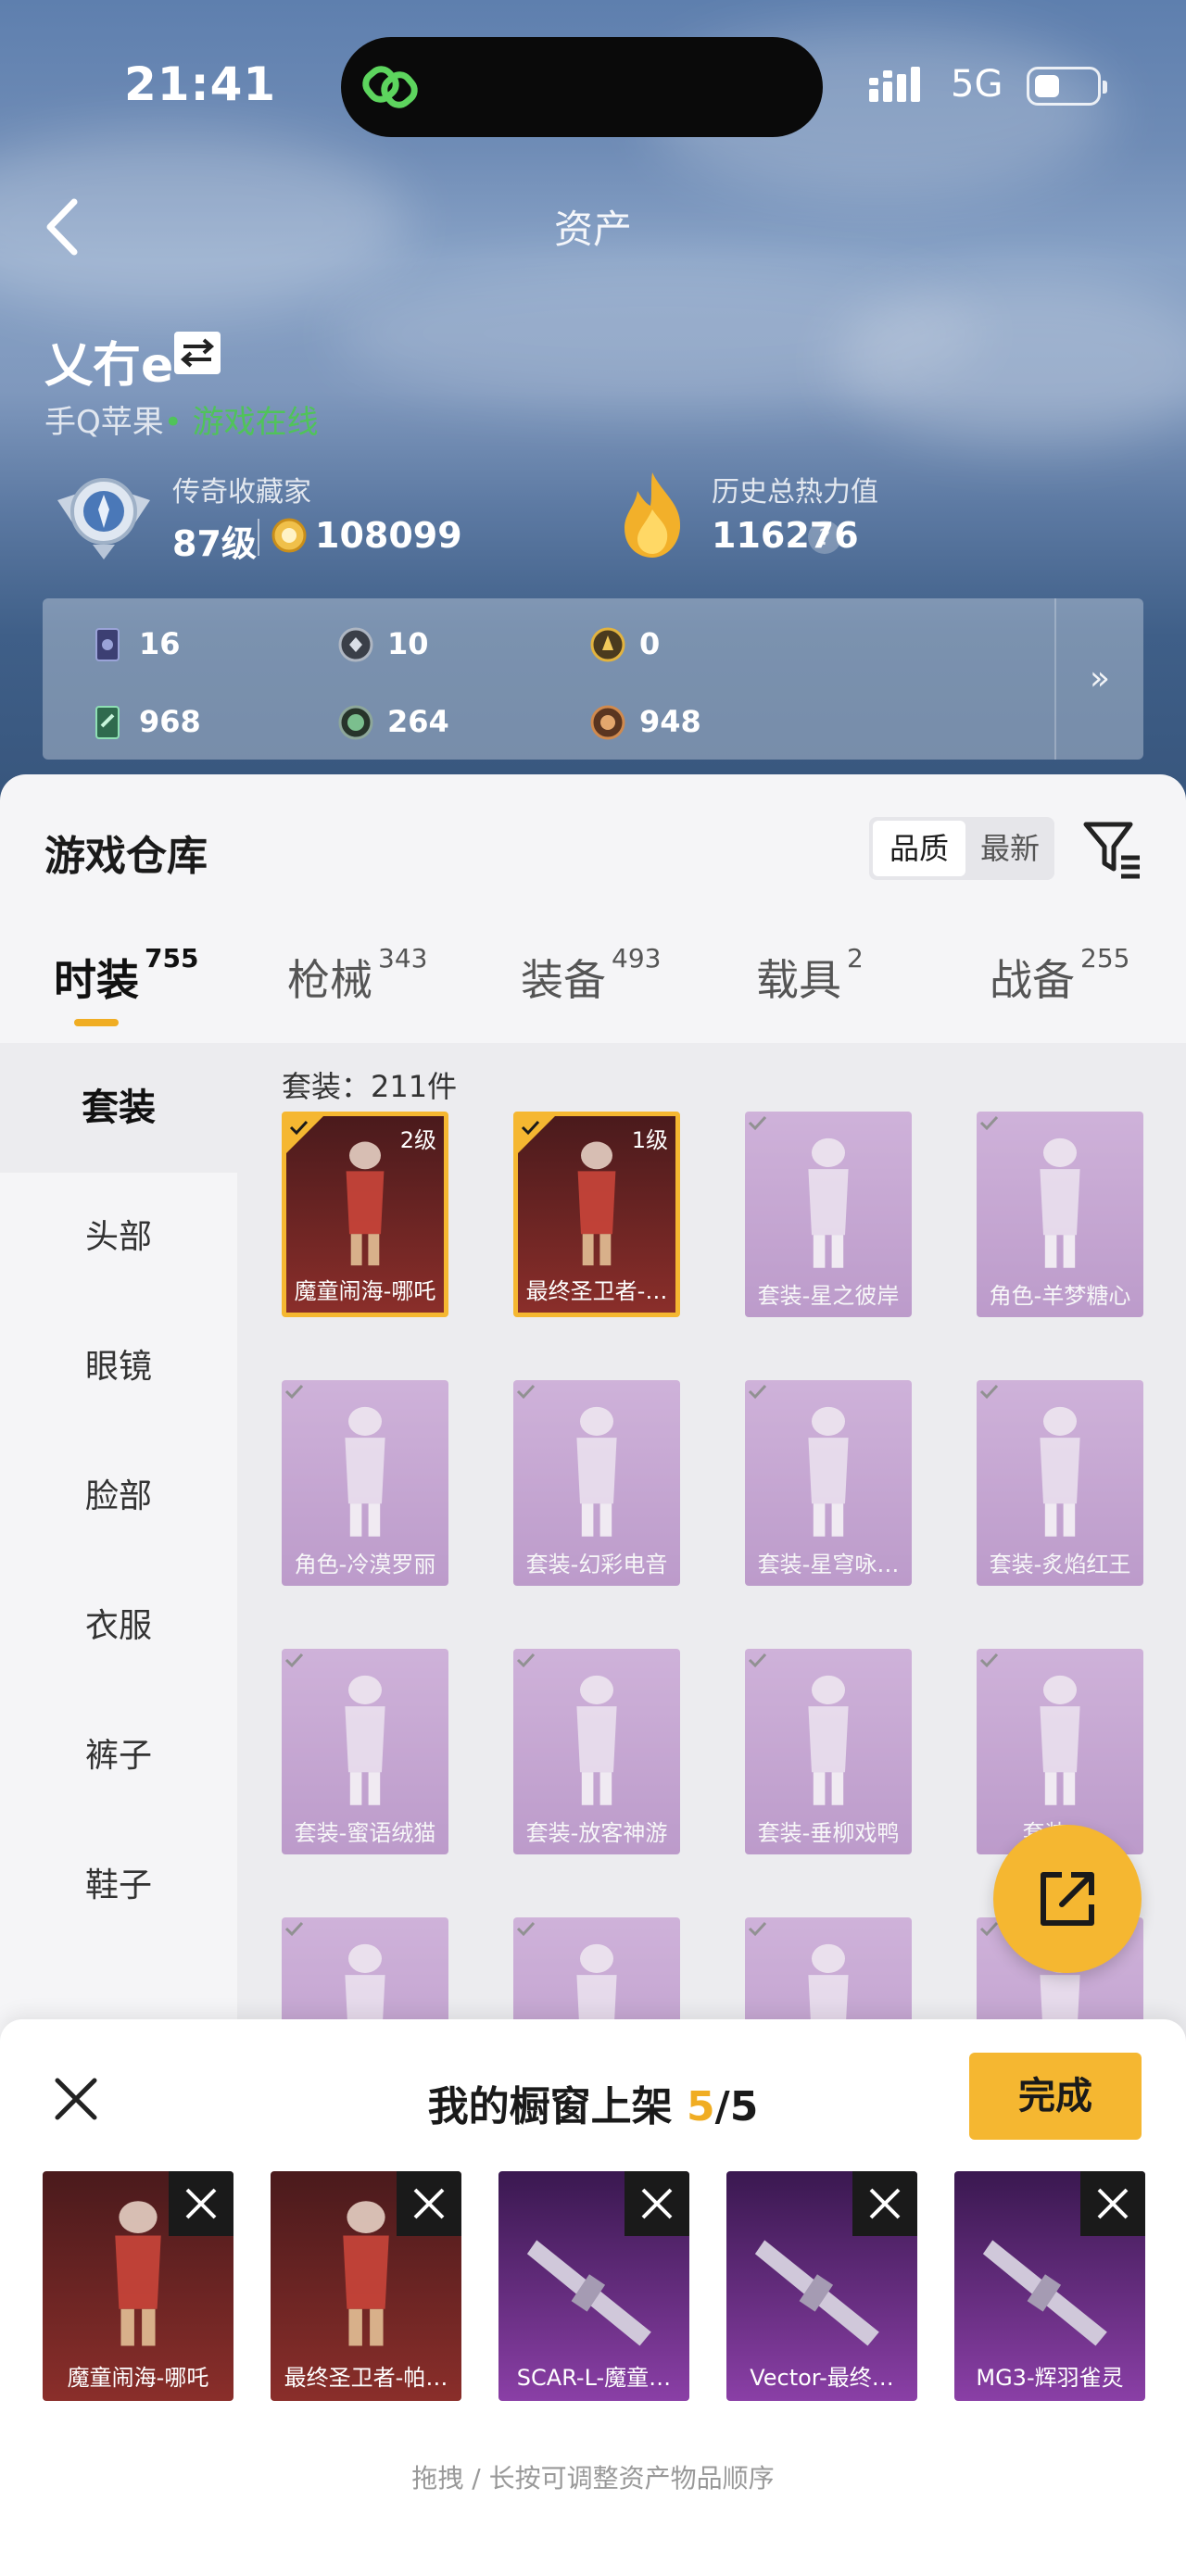  What do you see at coordinates (828, 1214) in the screenshot?
I see `item-card: 套装-星之彼岸` at bounding box center [828, 1214].